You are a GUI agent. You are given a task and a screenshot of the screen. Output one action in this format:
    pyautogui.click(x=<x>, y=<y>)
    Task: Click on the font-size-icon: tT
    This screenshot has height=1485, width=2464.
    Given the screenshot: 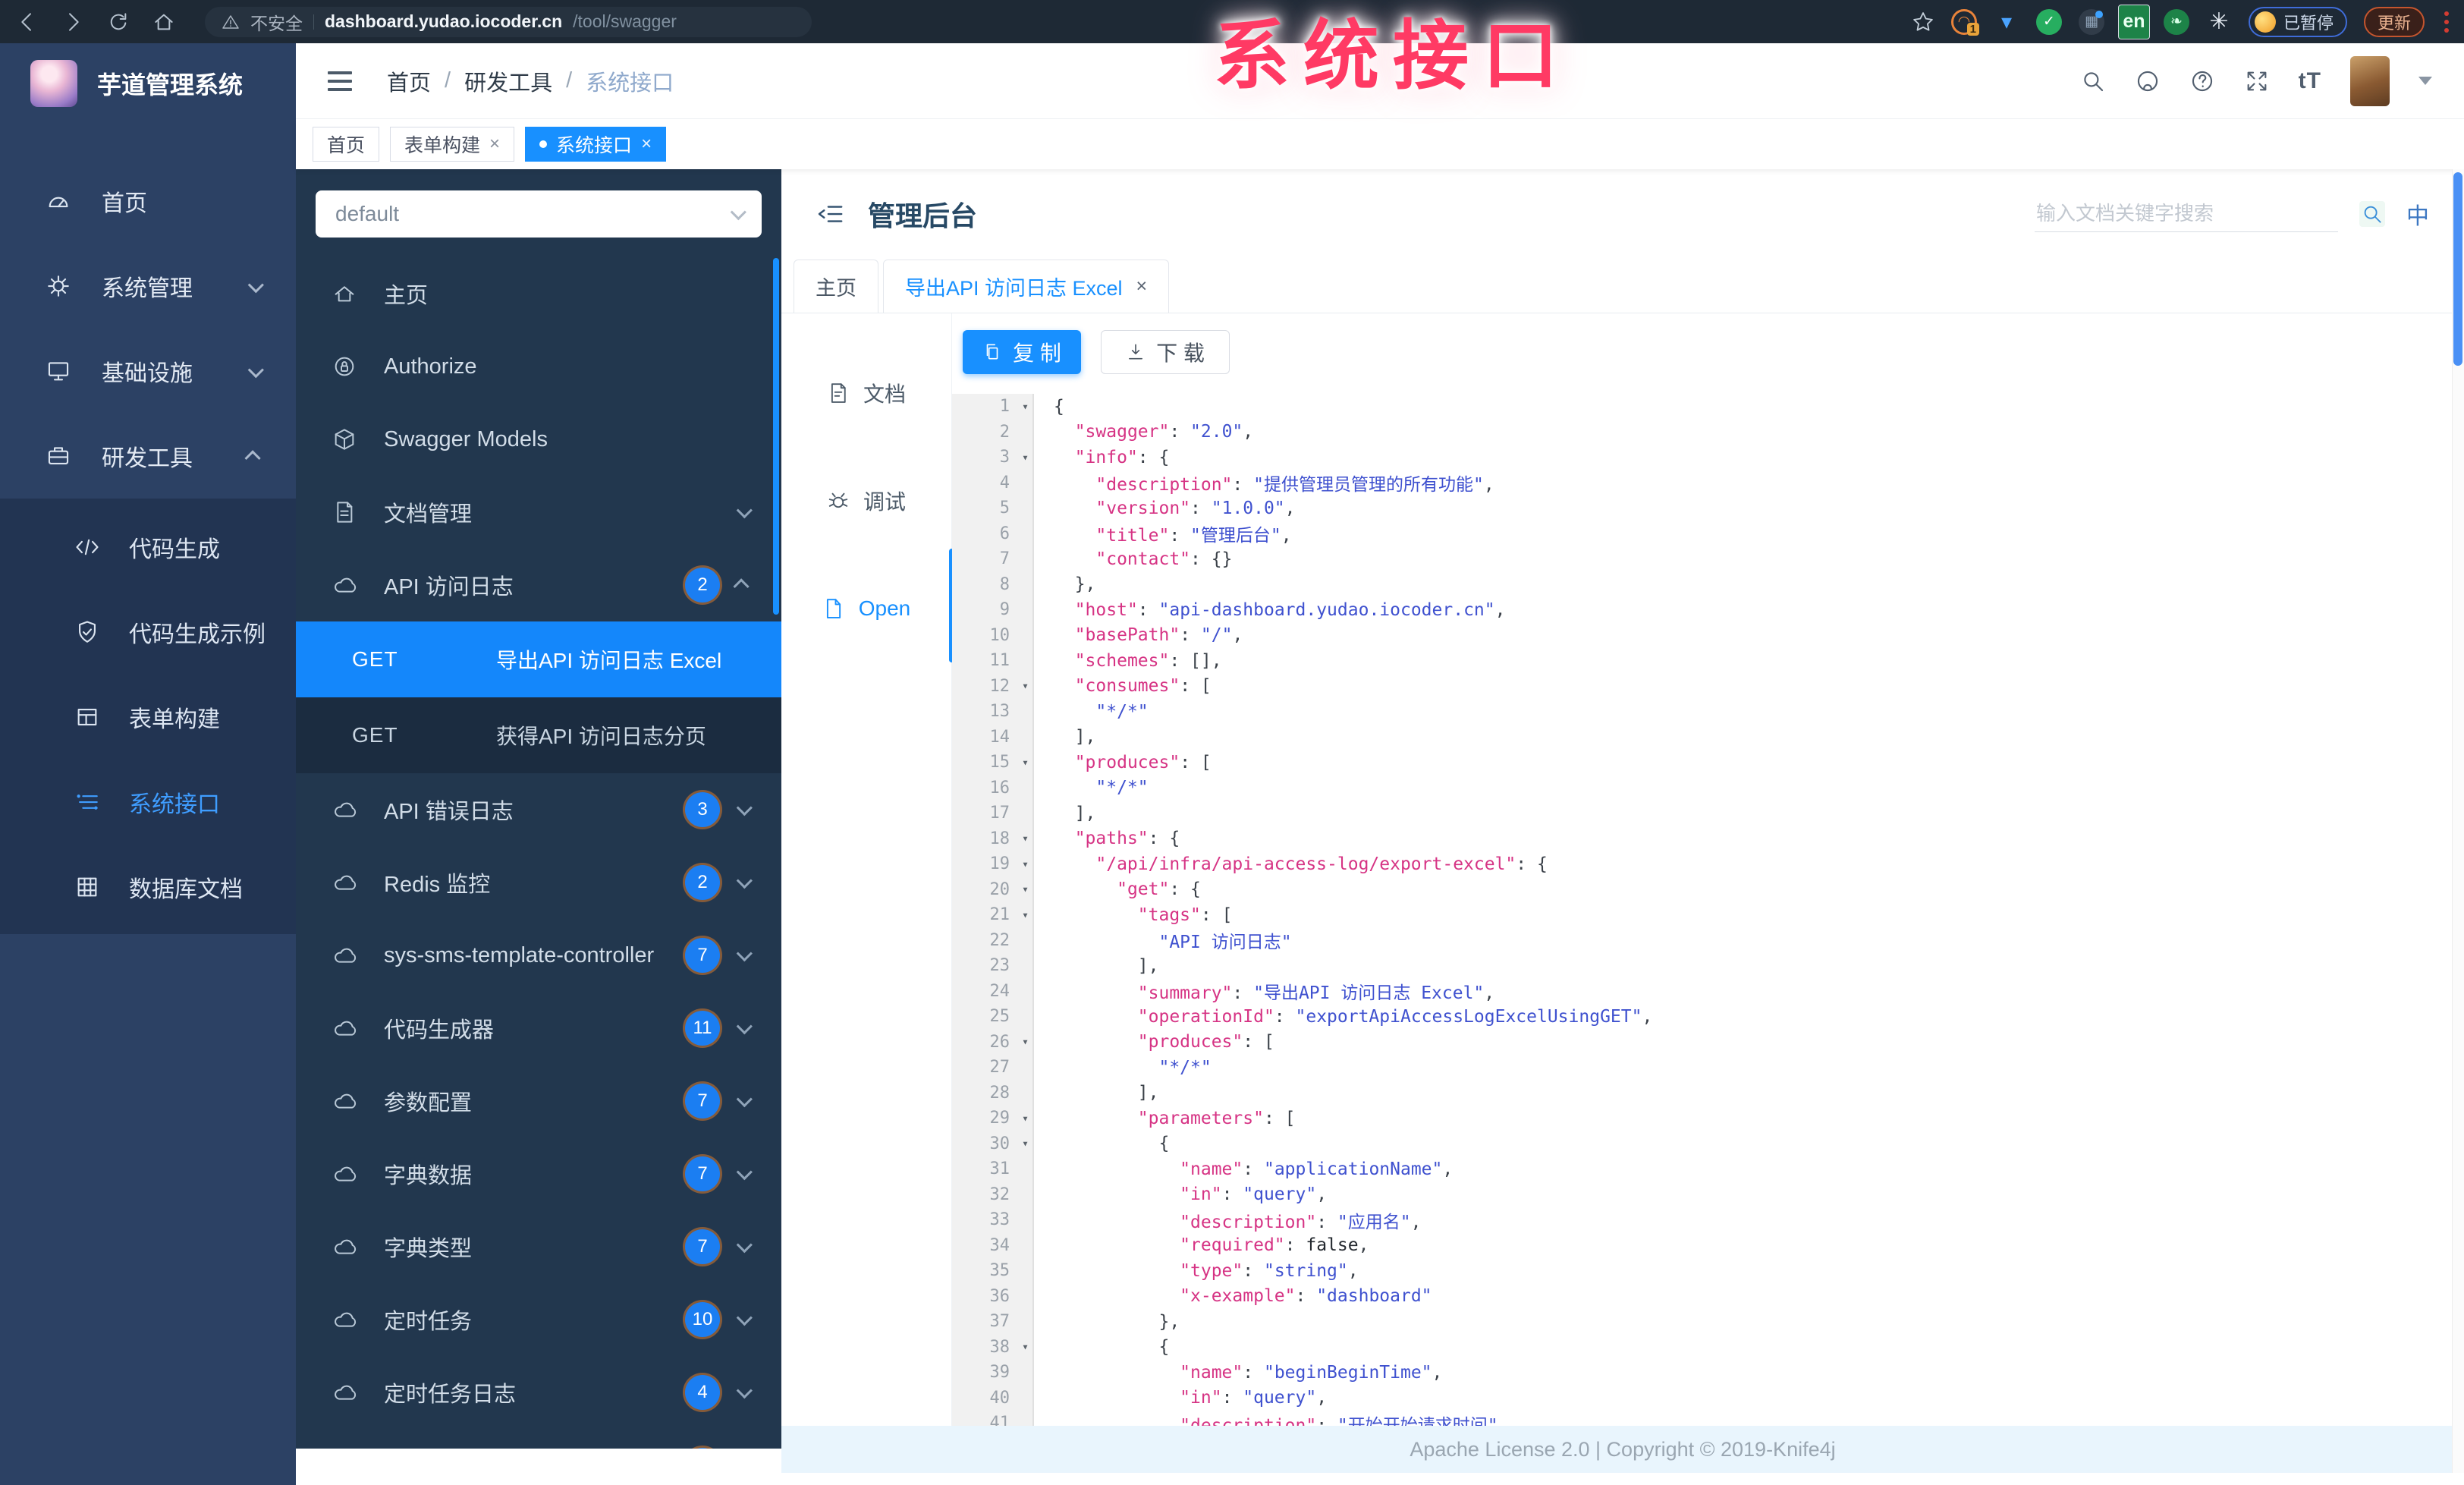 What is the action you would take?
    pyautogui.click(x=2310, y=81)
    